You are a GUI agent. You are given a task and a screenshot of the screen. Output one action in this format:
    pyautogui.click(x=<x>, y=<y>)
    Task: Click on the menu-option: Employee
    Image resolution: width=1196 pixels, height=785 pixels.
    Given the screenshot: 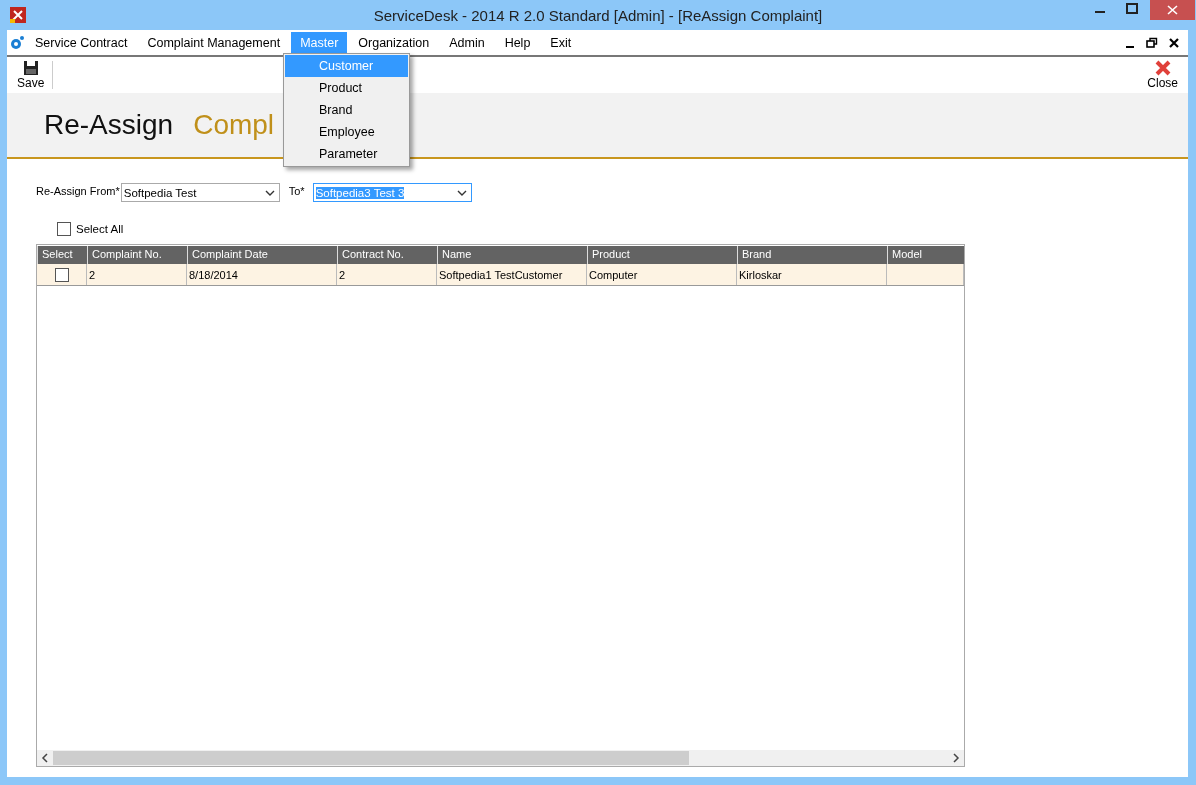 What is the action you would take?
    pyautogui.click(x=346, y=132)
    